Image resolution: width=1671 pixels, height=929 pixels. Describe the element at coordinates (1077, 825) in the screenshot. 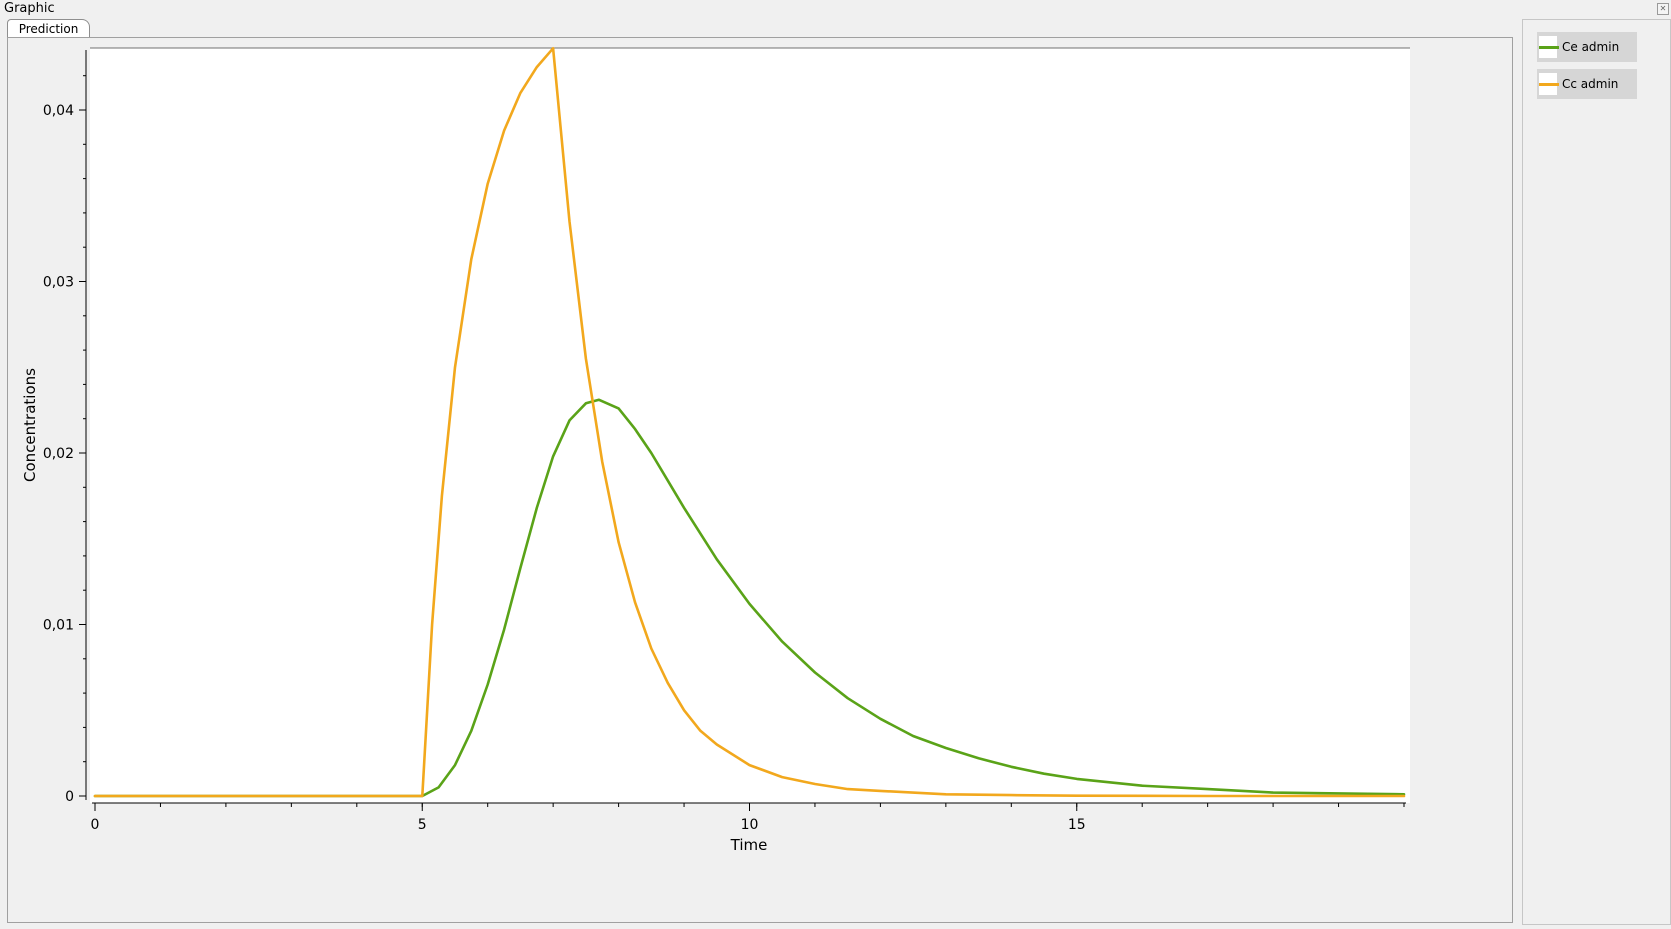

I see `x-tick-label: 15` at that location.